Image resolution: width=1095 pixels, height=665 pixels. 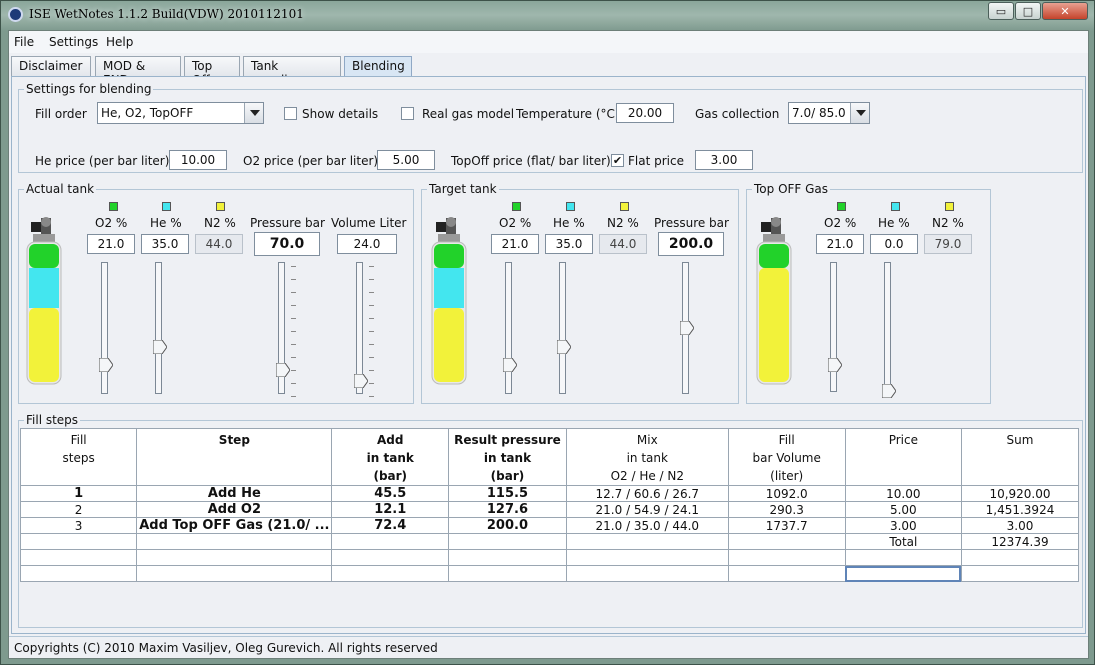 What do you see at coordinates (835, 365) in the screenshot?
I see `topoff-o2-slider-thumb` at bounding box center [835, 365].